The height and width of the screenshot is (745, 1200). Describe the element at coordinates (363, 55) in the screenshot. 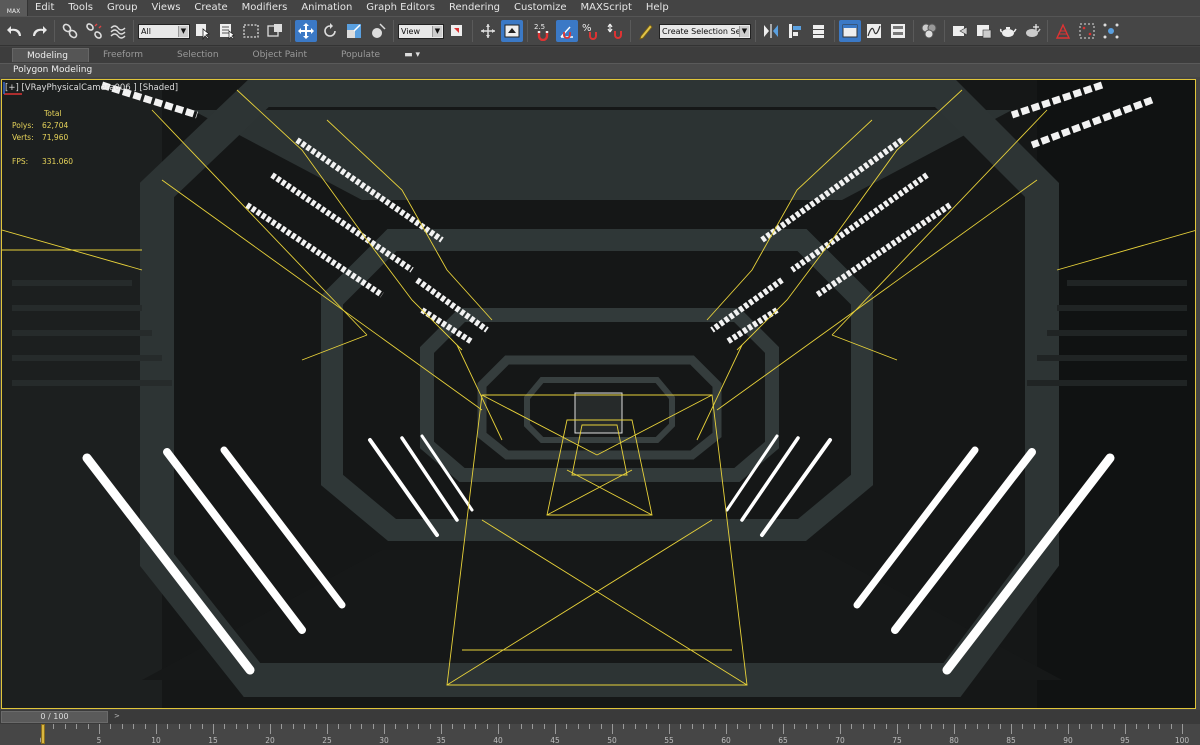

I see `tab-populate: Populate` at that location.